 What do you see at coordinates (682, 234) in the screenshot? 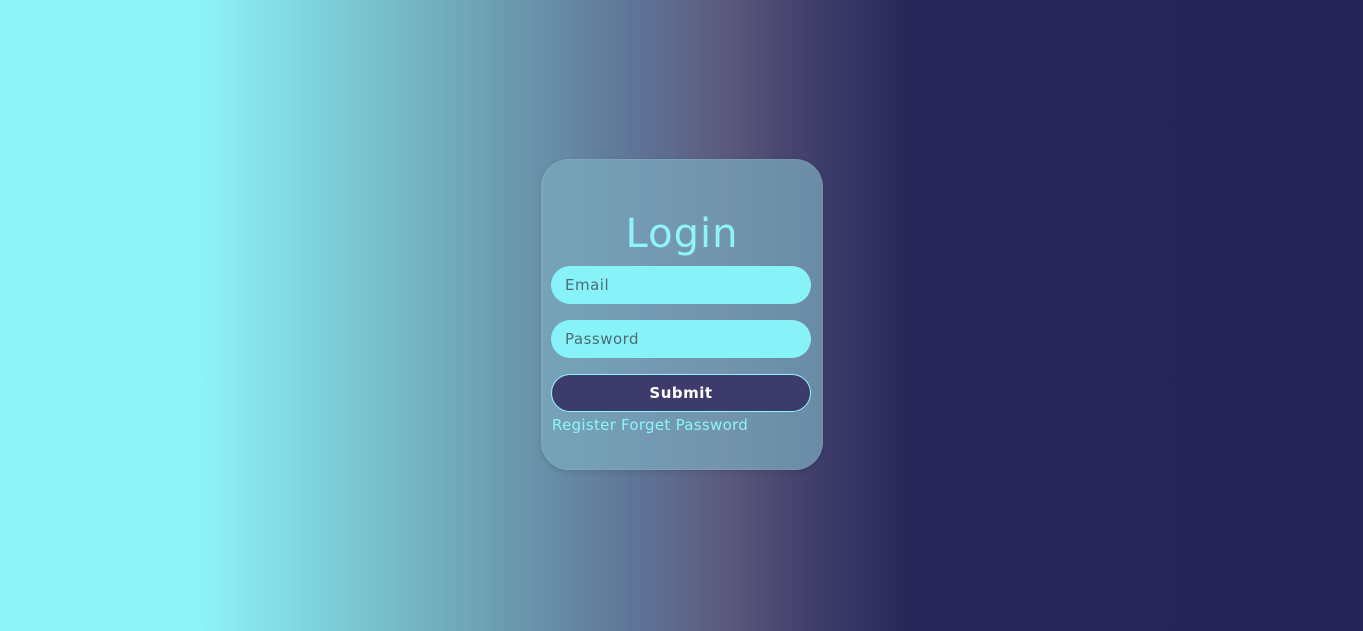
I see `page-title: Login` at bounding box center [682, 234].